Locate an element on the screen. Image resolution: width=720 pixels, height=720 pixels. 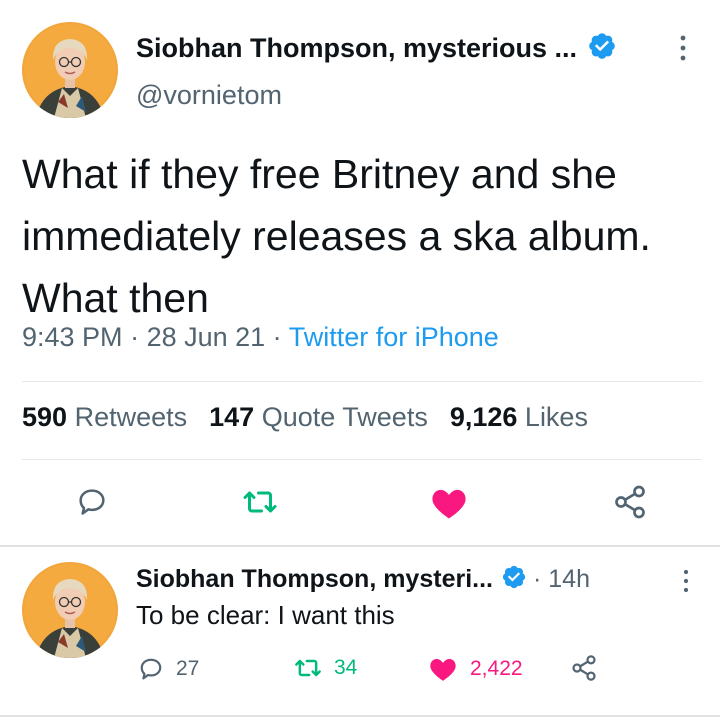
retweet-count: 34 is located at coordinates (346, 667).